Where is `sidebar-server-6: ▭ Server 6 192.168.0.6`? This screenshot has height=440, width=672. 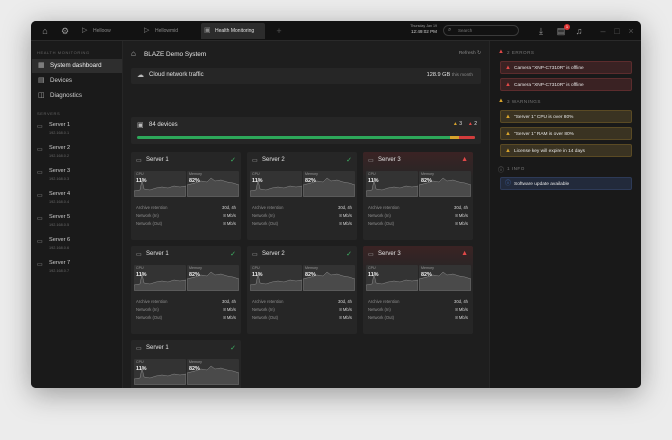 sidebar-server-6: ▭ Server 6 192.168.0.6 is located at coordinates (77, 247).